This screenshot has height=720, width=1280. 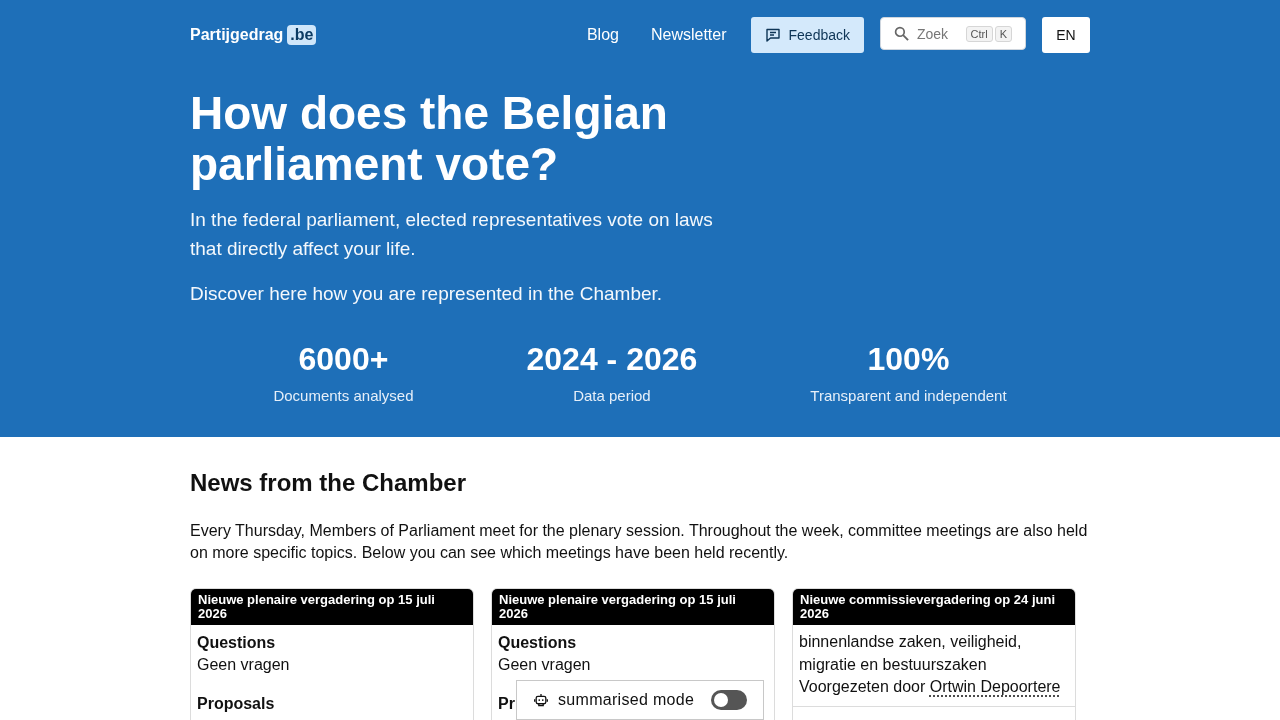 I want to click on toggle-switch, so click(x=729, y=700).